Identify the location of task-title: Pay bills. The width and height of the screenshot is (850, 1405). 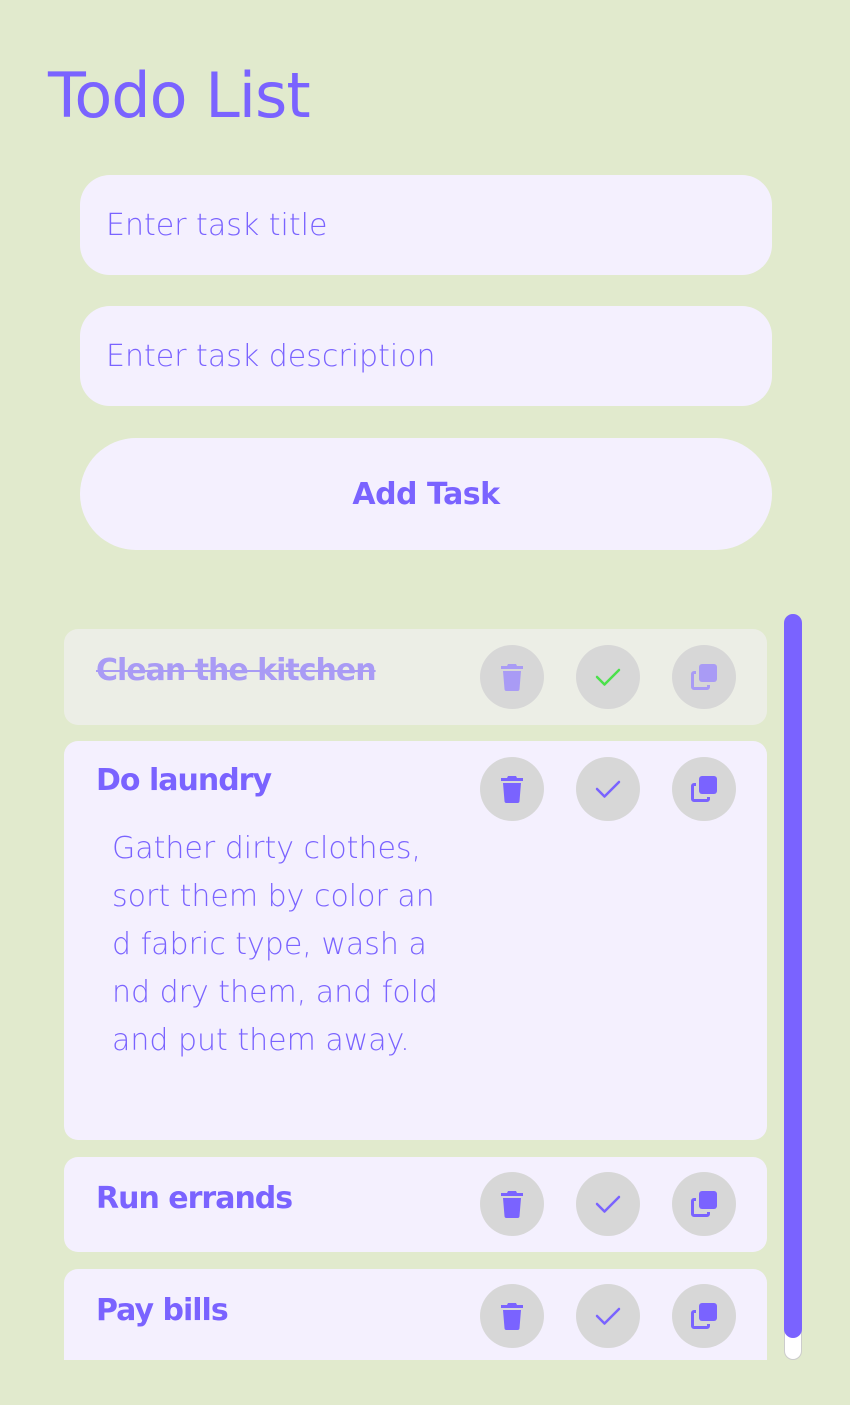
(162, 1310).